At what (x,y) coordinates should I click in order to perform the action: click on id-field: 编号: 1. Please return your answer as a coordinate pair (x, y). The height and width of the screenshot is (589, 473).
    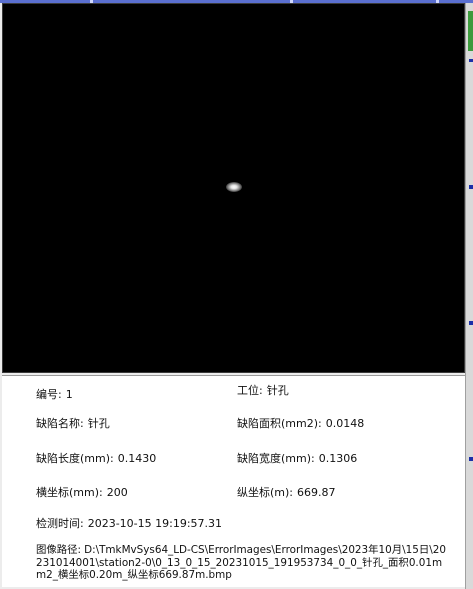
    Looking at the image, I should click on (54, 395).